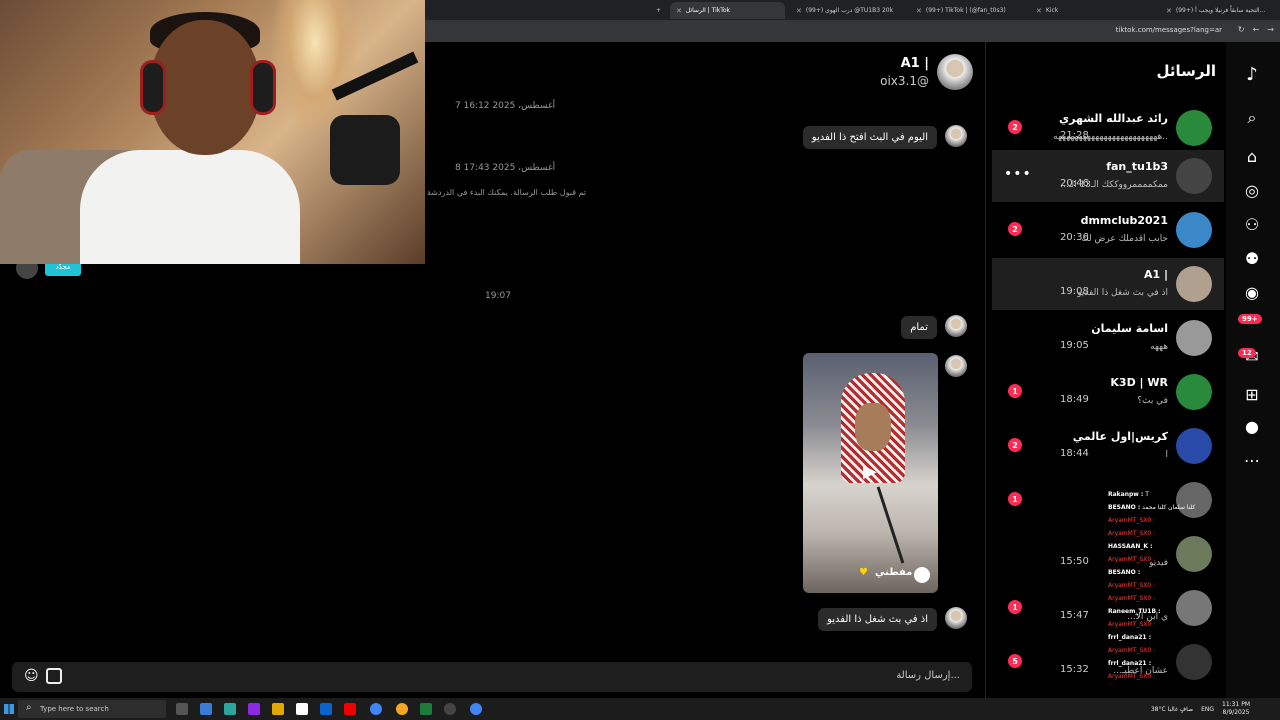  What do you see at coordinates (31, 676) in the screenshot?
I see `emoji-icon: ☺` at bounding box center [31, 676].